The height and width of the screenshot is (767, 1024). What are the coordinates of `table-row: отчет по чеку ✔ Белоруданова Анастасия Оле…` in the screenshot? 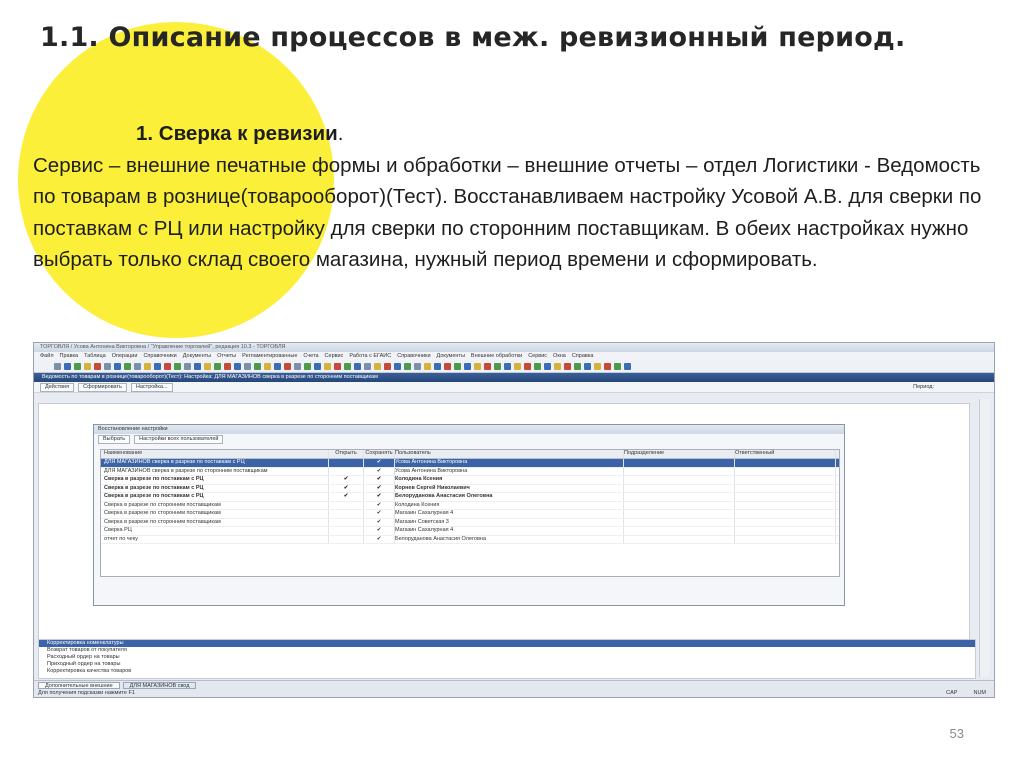 It's located at (470, 539).